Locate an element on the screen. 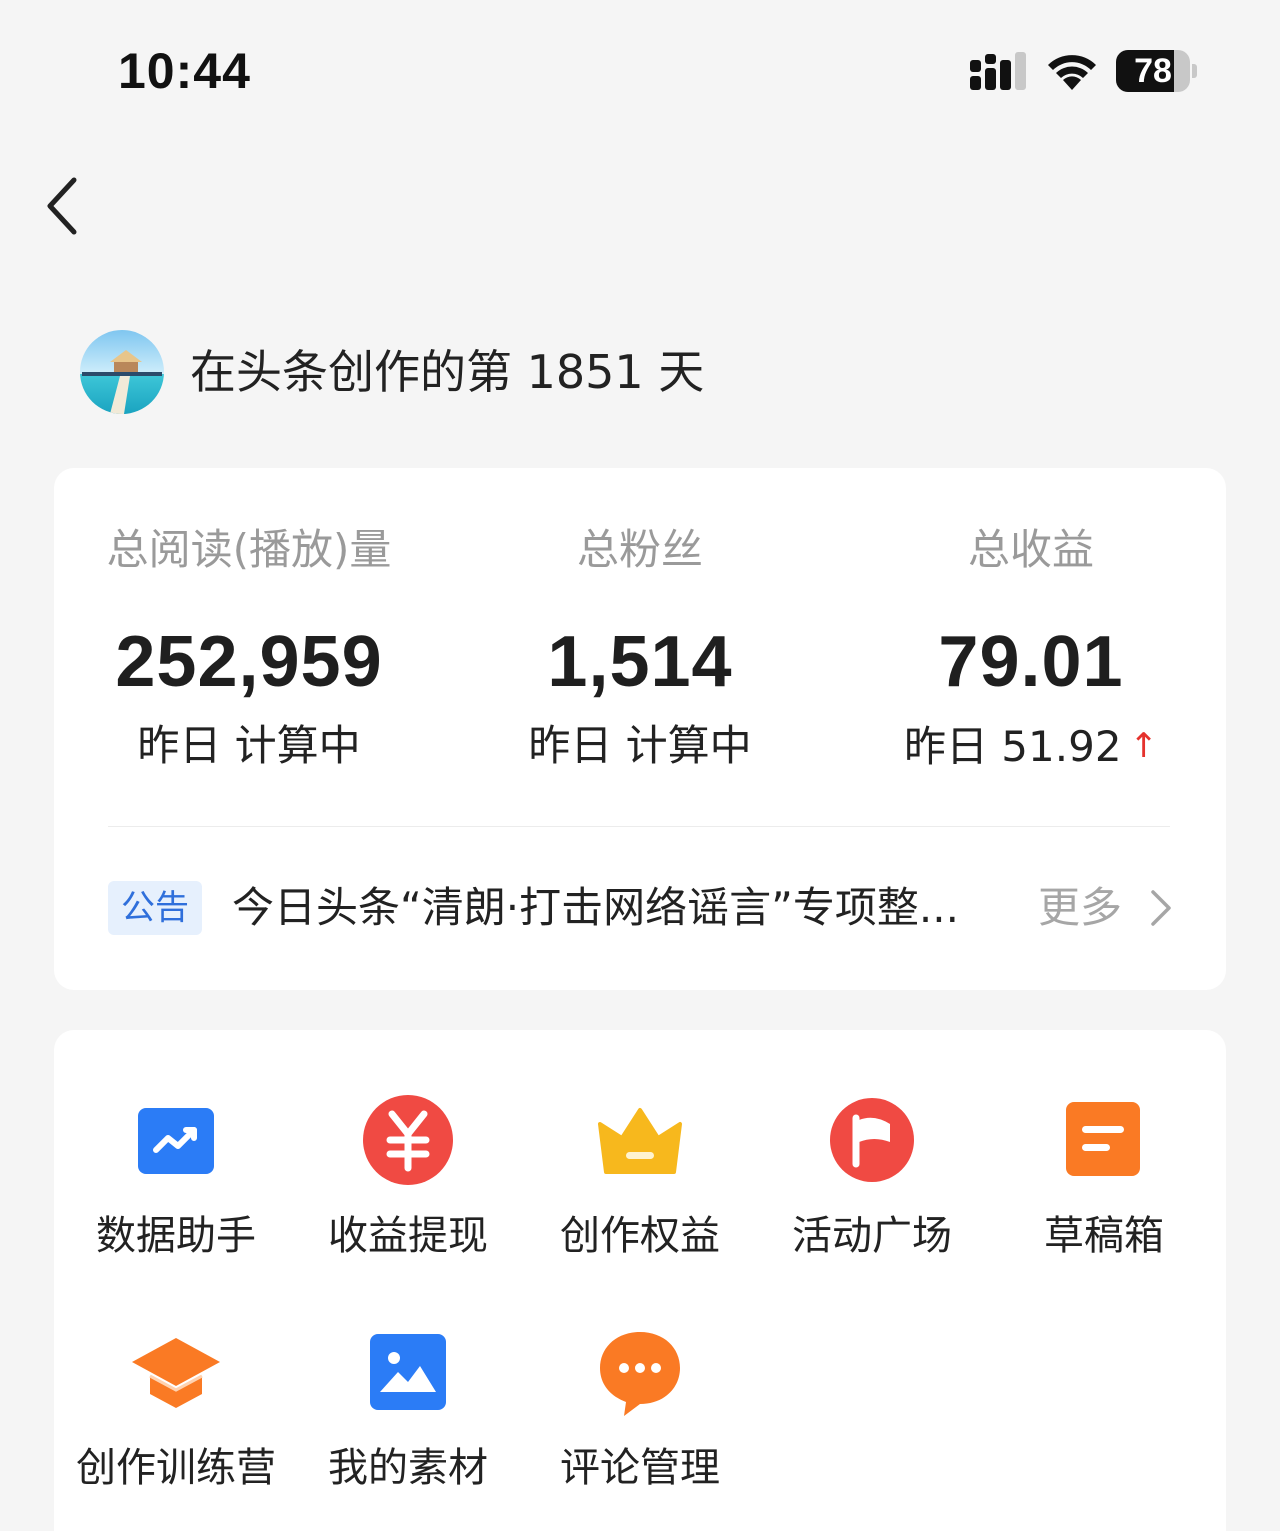  signal-icon is located at coordinates (998, 71).